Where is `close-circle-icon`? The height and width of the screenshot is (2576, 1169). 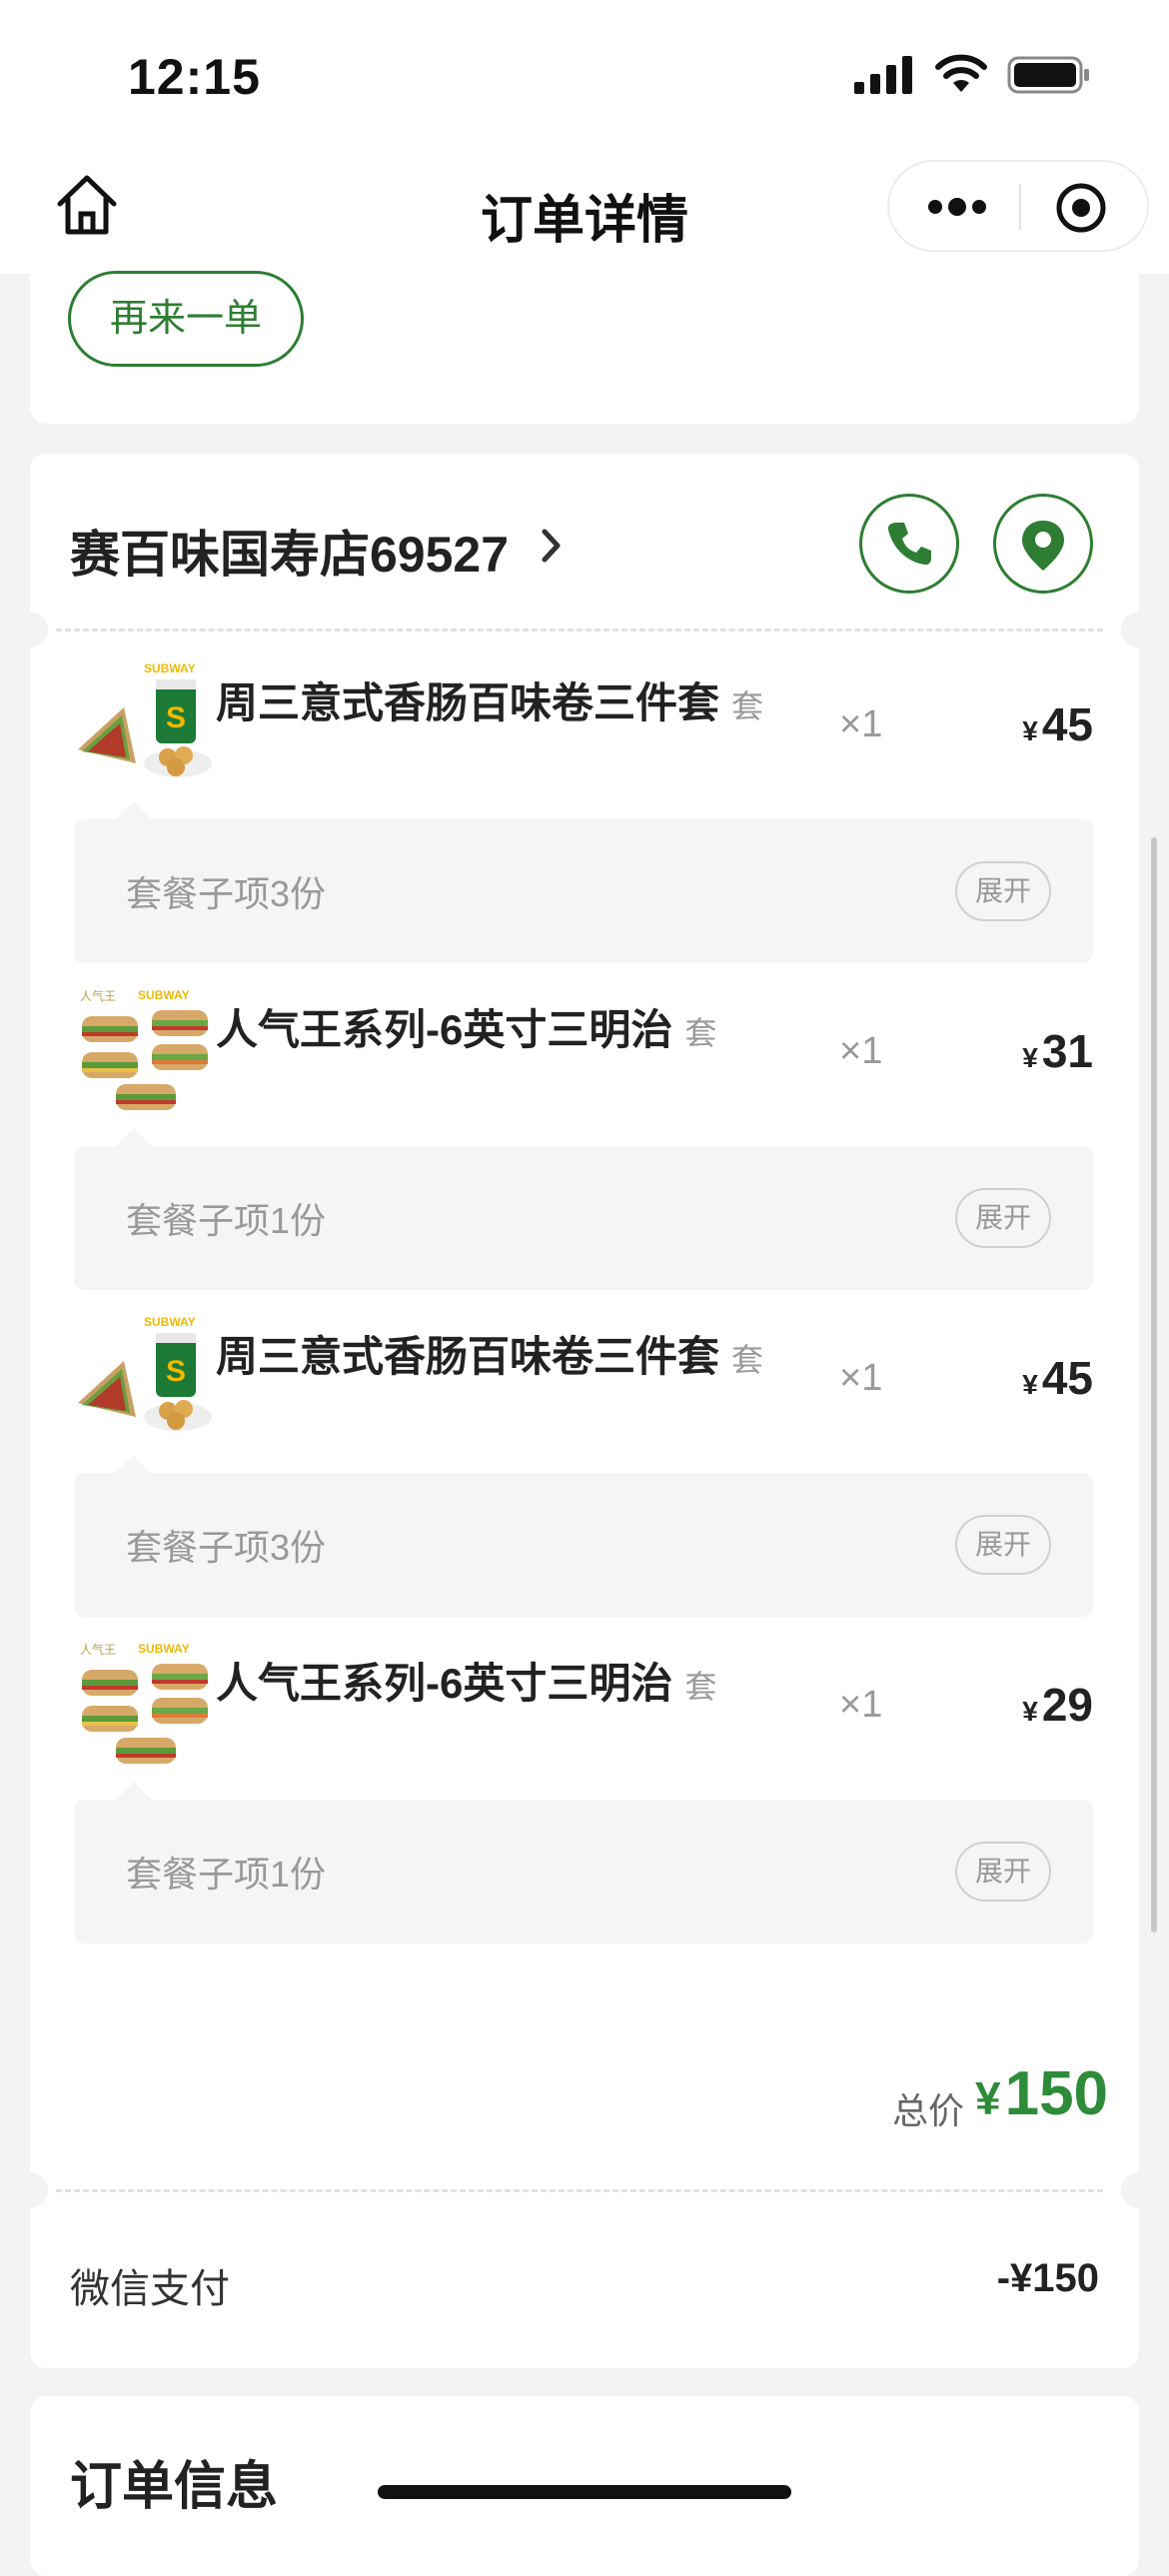
close-circle-icon is located at coordinates (1081, 208).